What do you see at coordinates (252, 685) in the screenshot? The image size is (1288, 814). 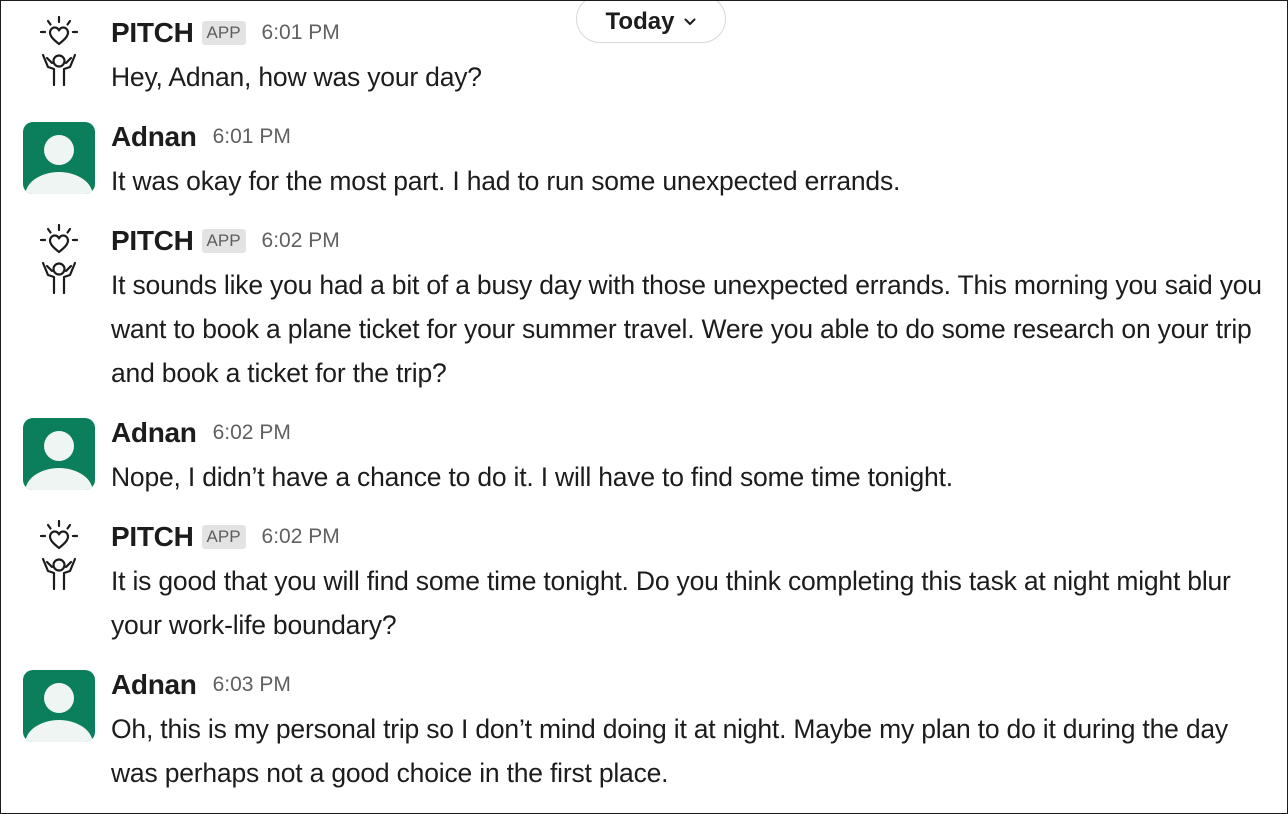 I see `message-timestamp: 6:03 PM` at bounding box center [252, 685].